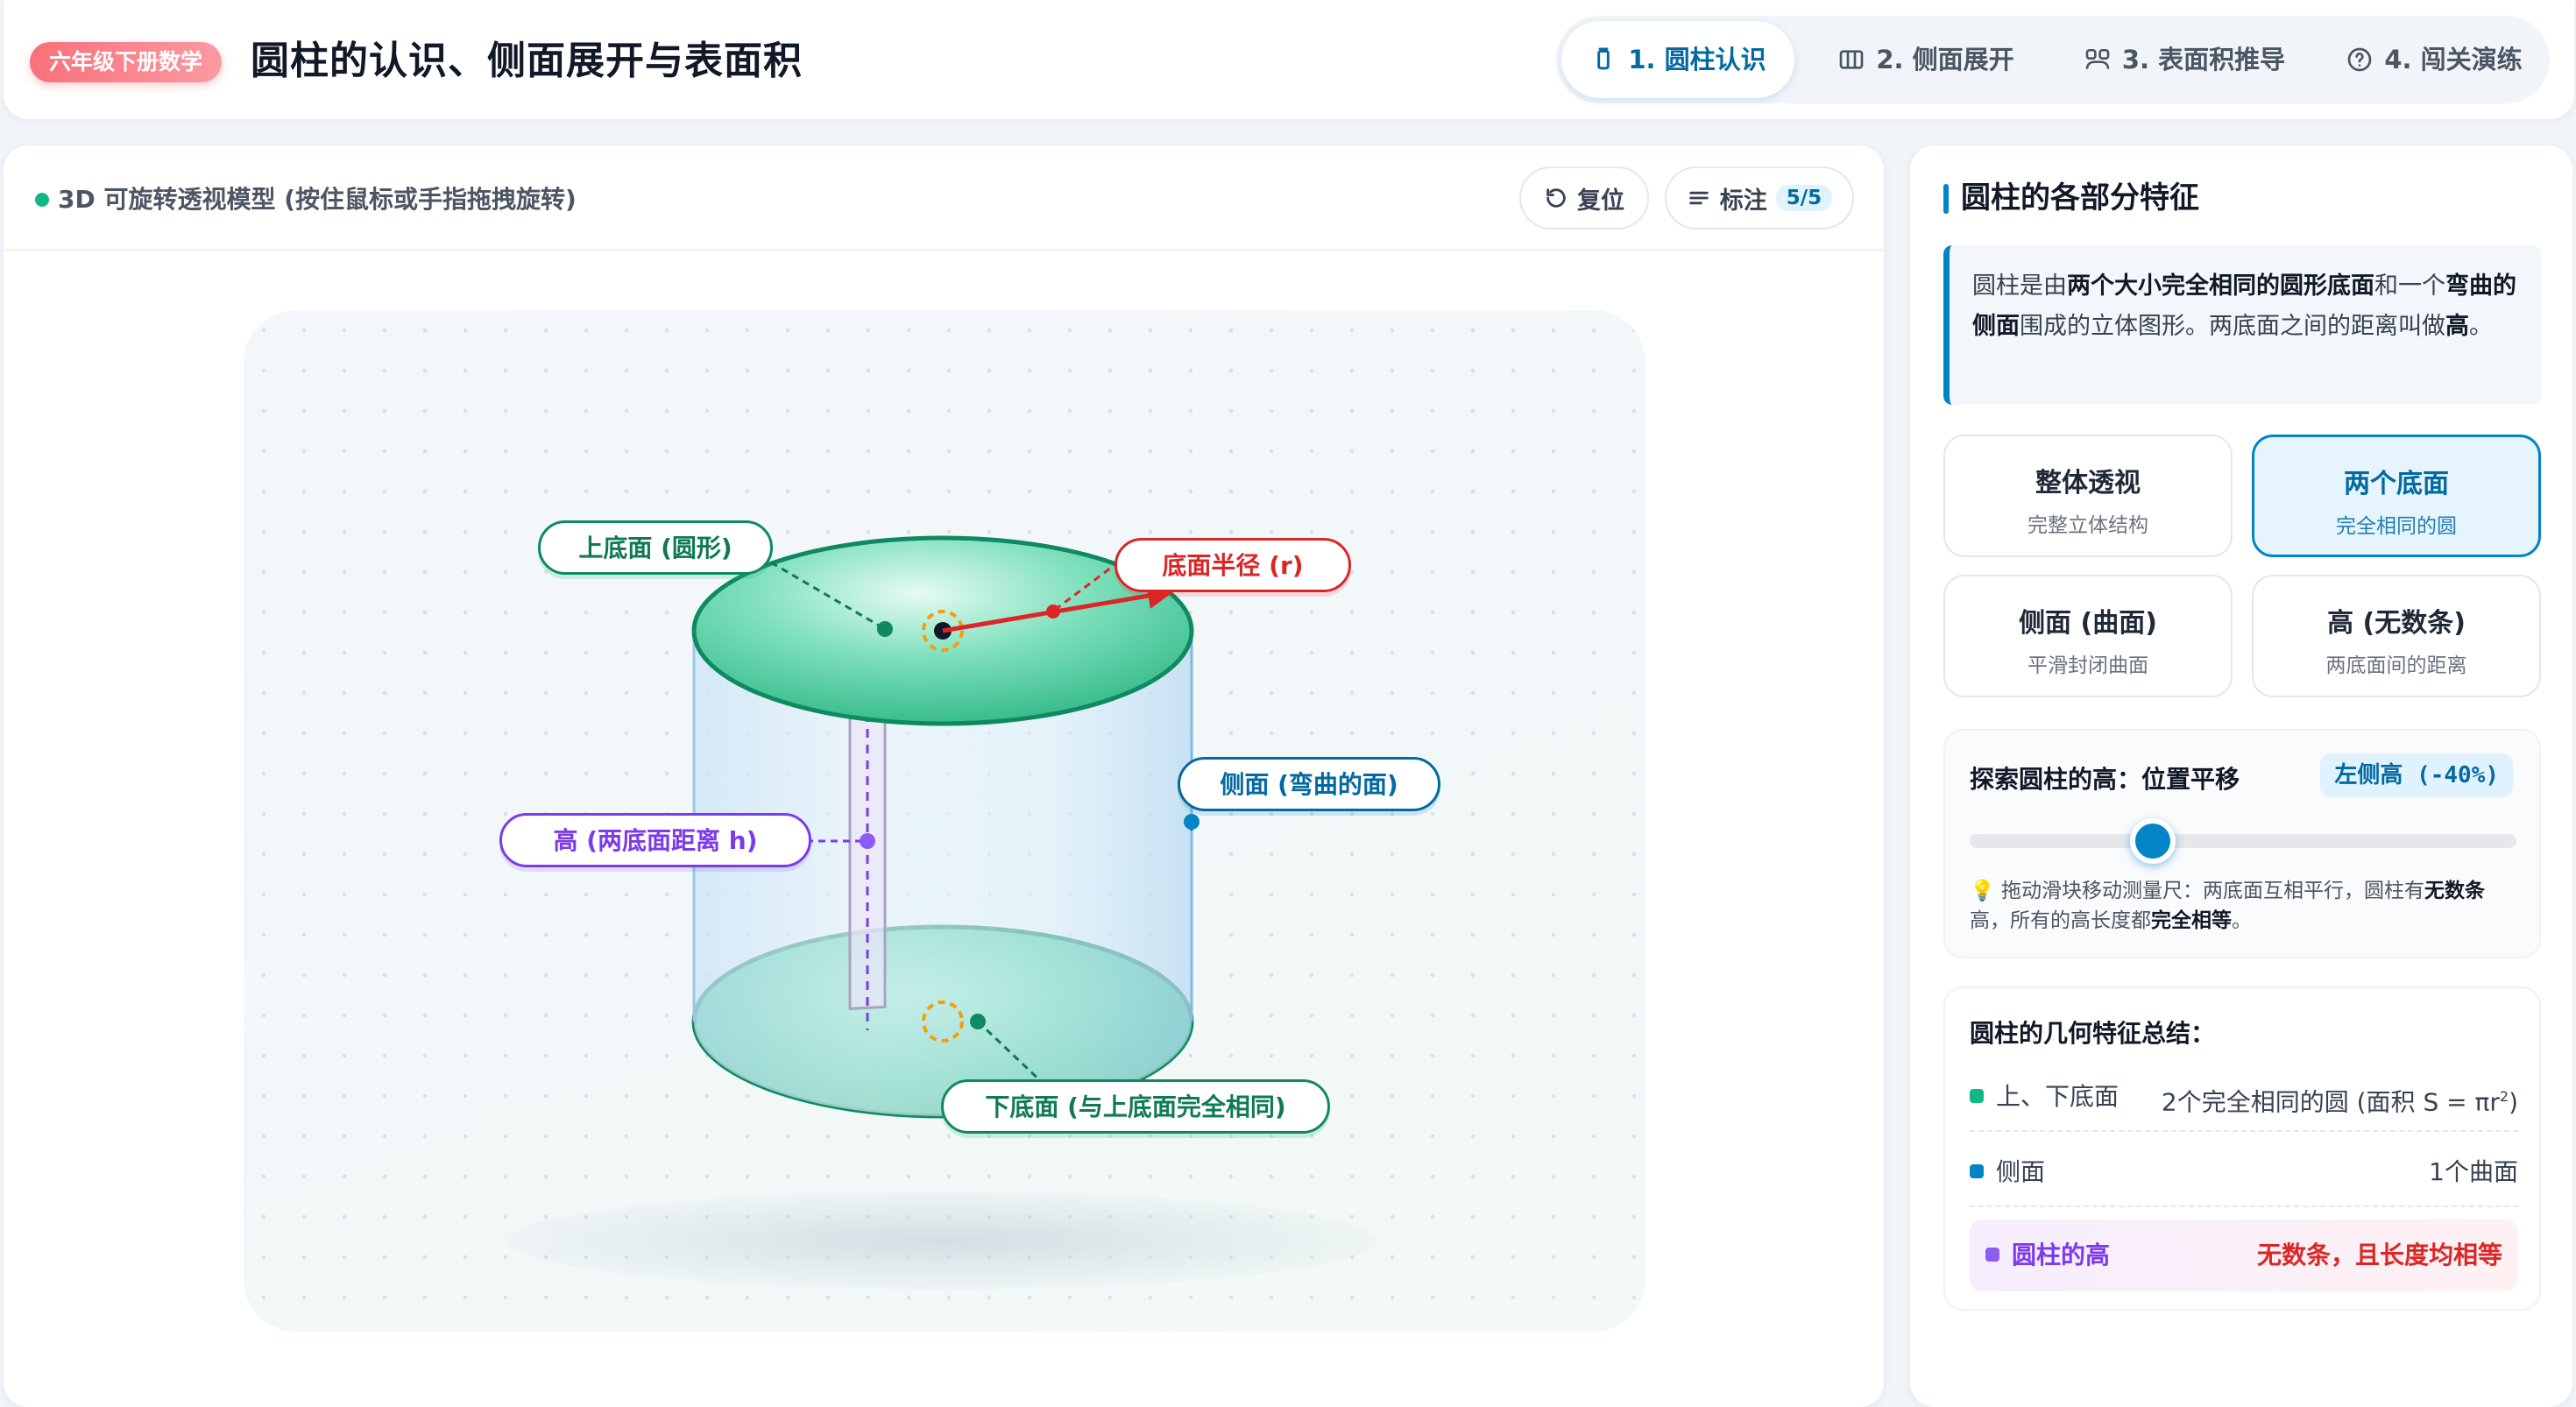 The image size is (2576, 1407). I want to click on slider-thumb, so click(2153, 841).